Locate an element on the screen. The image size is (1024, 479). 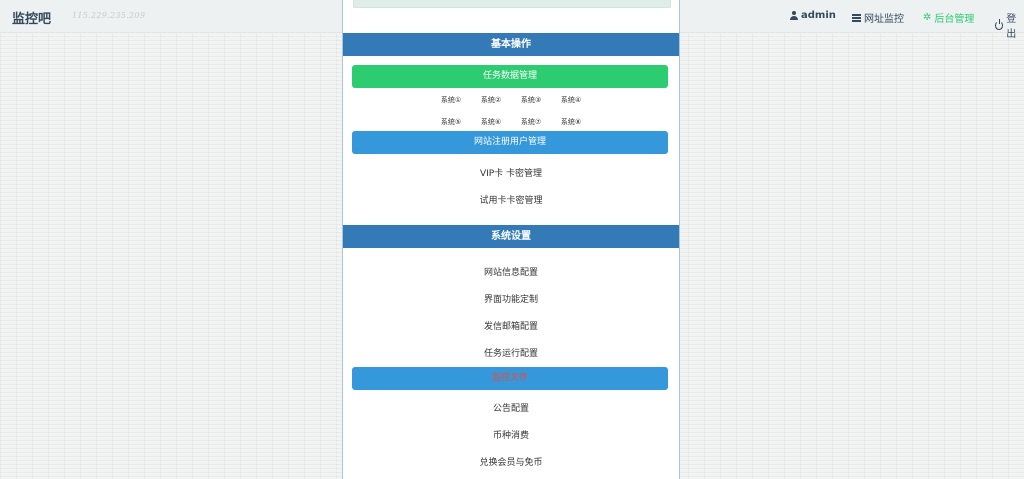
mail-config-link: 发信邮箱配置 is located at coordinates (511, 325).